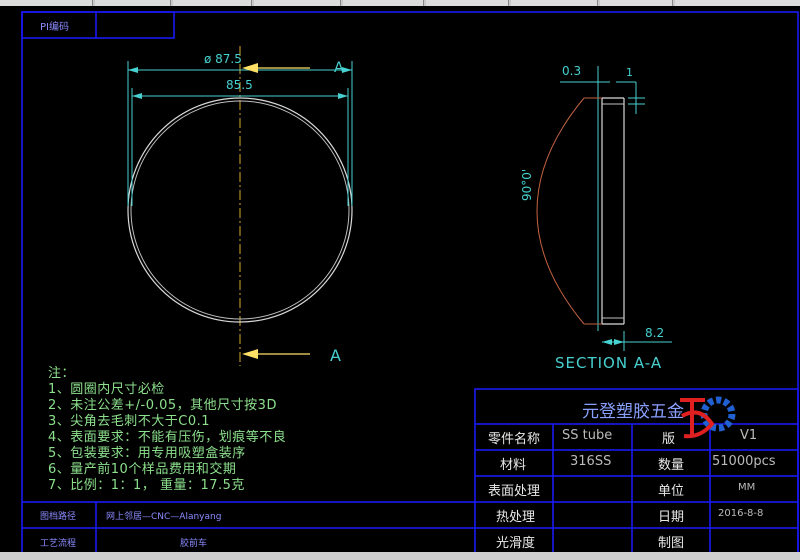  I want to click on note-item: 7、比例：1：1， 重量：17.5克, so click(146, 485).